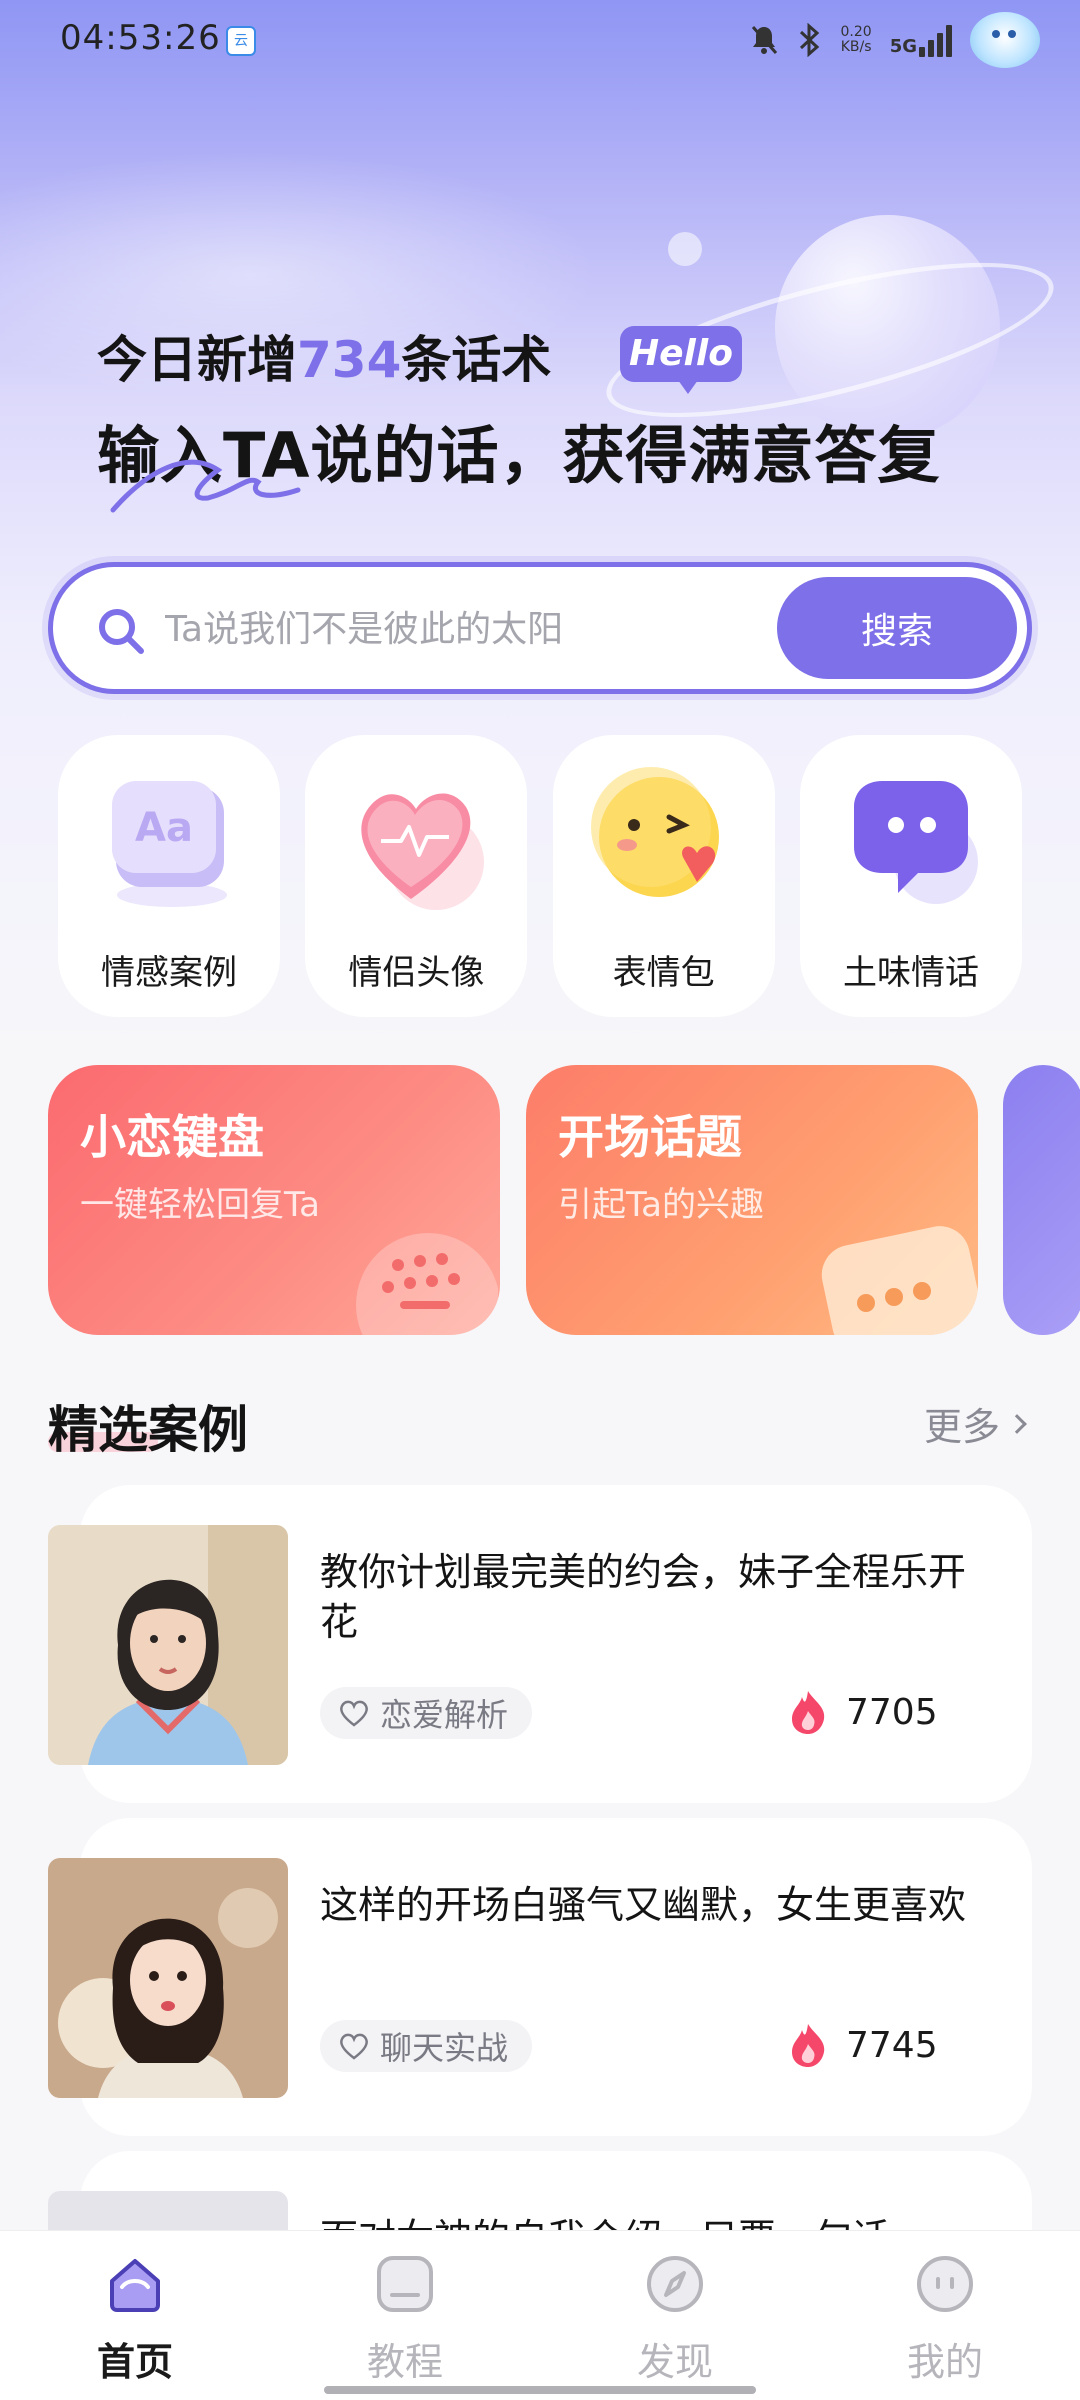 The height and width of the screenshot is (2400, 1080). What do you see at coordinates (809, 40) in the screenshot?
I see `bluetooth-icon` at bounding box center [809, 40].